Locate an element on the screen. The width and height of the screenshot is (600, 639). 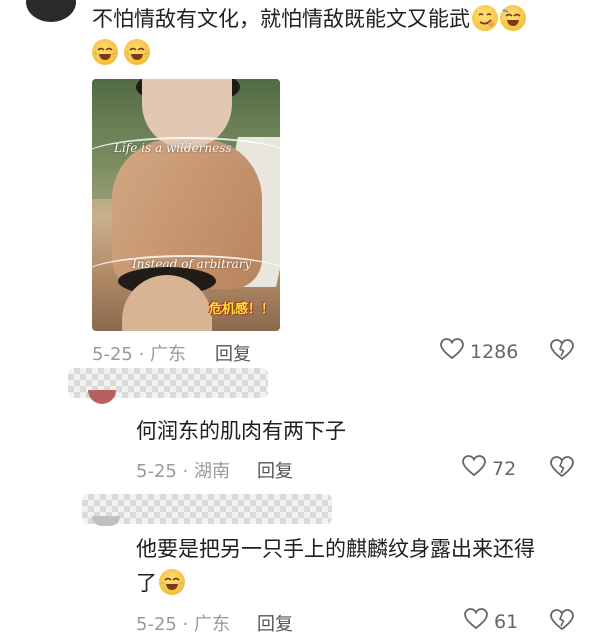
image-caption: 危机感！！ is located at coordinates (241, 309).